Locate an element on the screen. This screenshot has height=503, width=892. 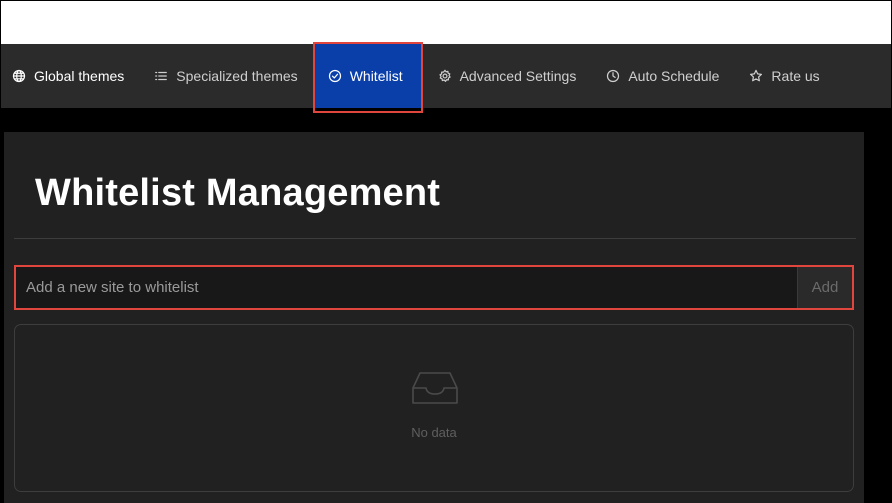
list-icon is located at coordinates (161, 76).